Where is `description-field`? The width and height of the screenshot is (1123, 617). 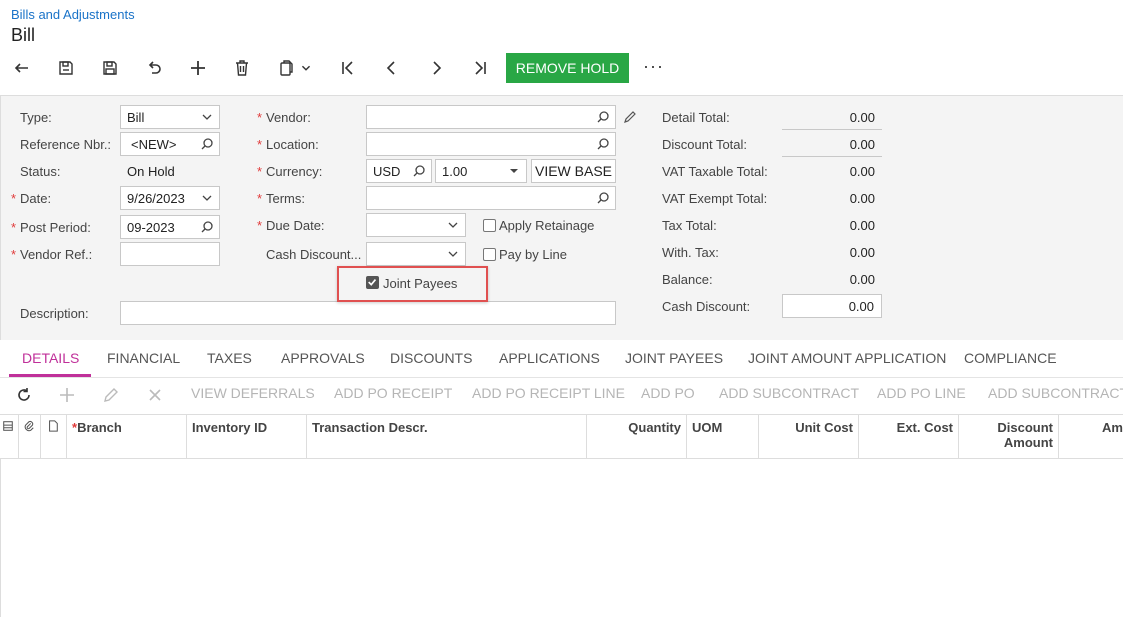 description-field is located at coordinates (368, 313).